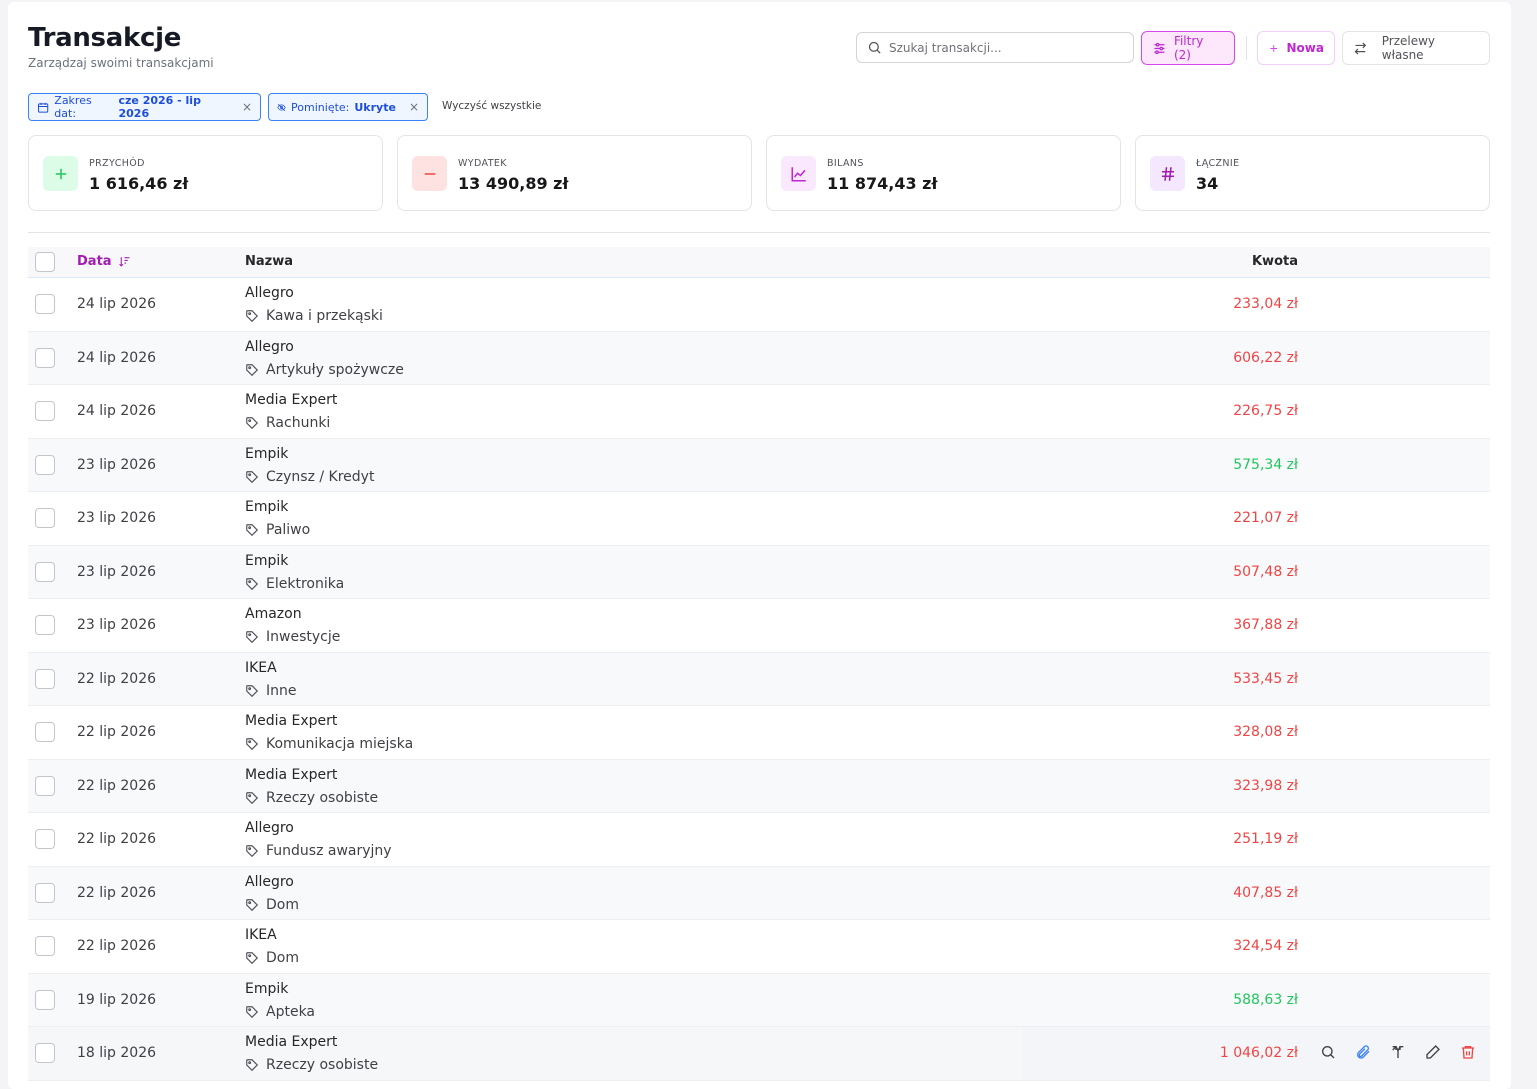  What do you see at coordinates (759, 572) in the screenshot?
I see `table-row: 23 lip 2026 Empik Elektronika 507,48 zł` at bounding box center [759, 572].